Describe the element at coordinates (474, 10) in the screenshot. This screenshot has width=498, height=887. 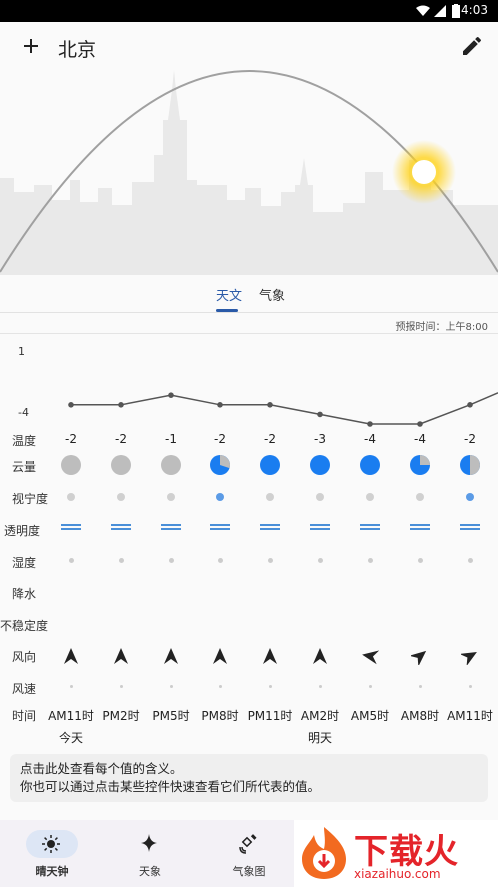
I see `status-time: 4:03` at that location.